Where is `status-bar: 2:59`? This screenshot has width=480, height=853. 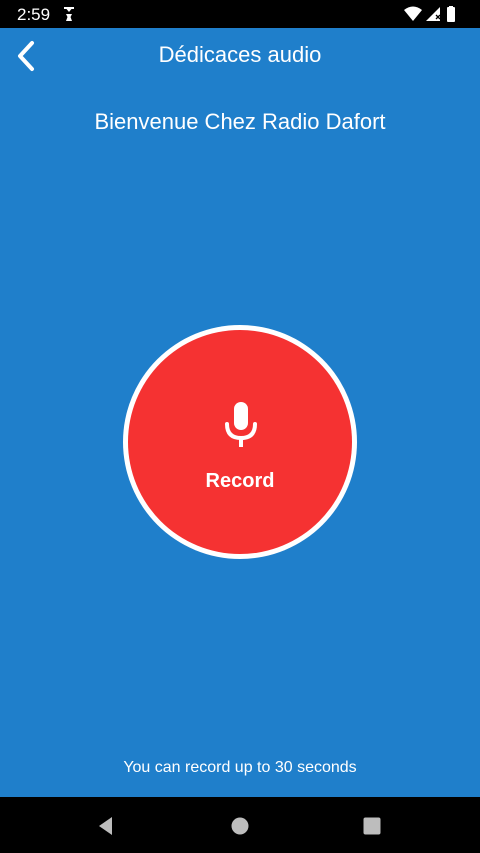 status-bar: 2:59 is located at coordinates (240, 14).